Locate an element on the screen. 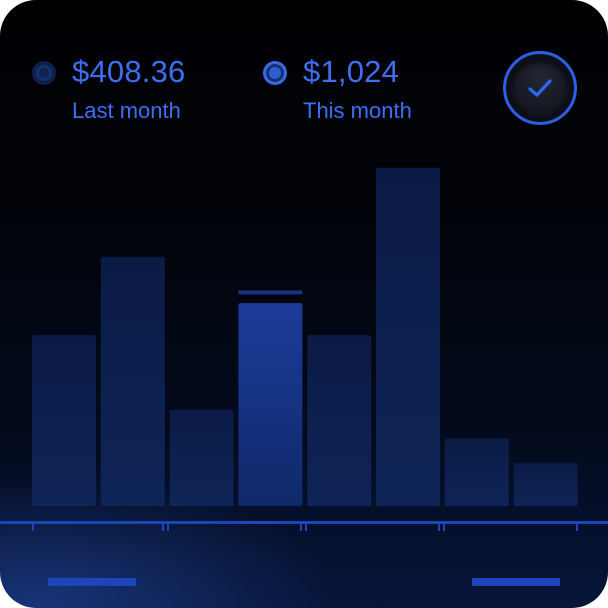 The width and height of the screenshot is (608, 608). bar-highlighted is located at coordinates (270, 404).